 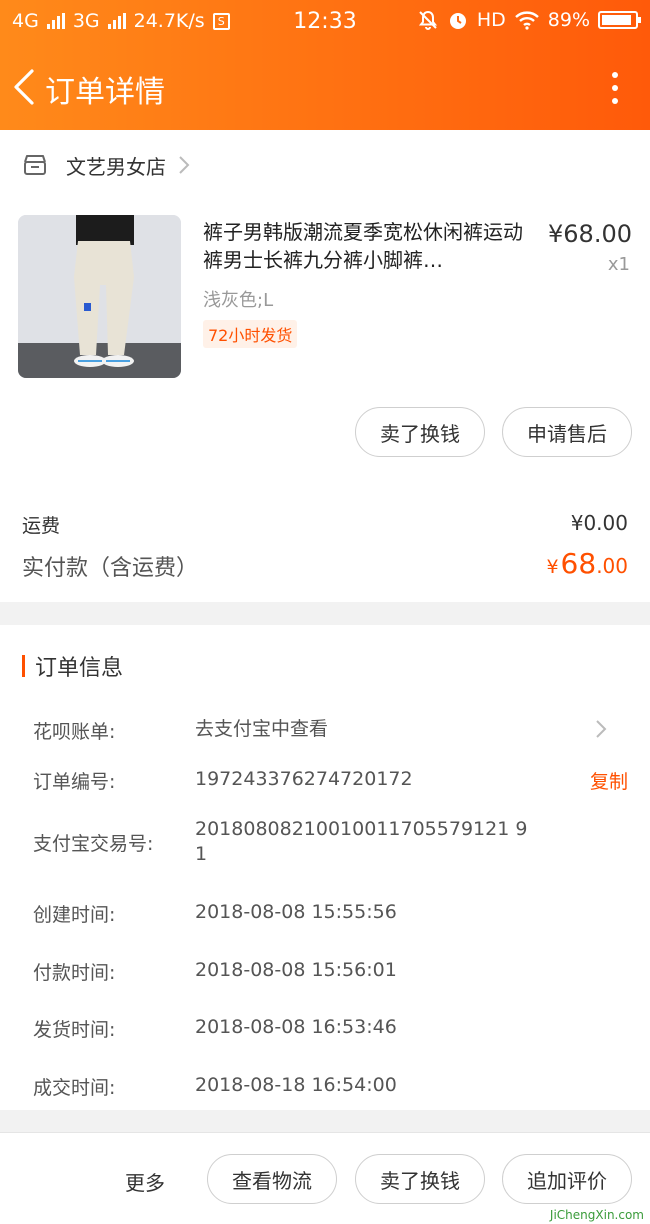 What do you see at coordinates (578, 563) in the screenshot?
I see `paid-integer: 68` at bounding box center [578, 563].